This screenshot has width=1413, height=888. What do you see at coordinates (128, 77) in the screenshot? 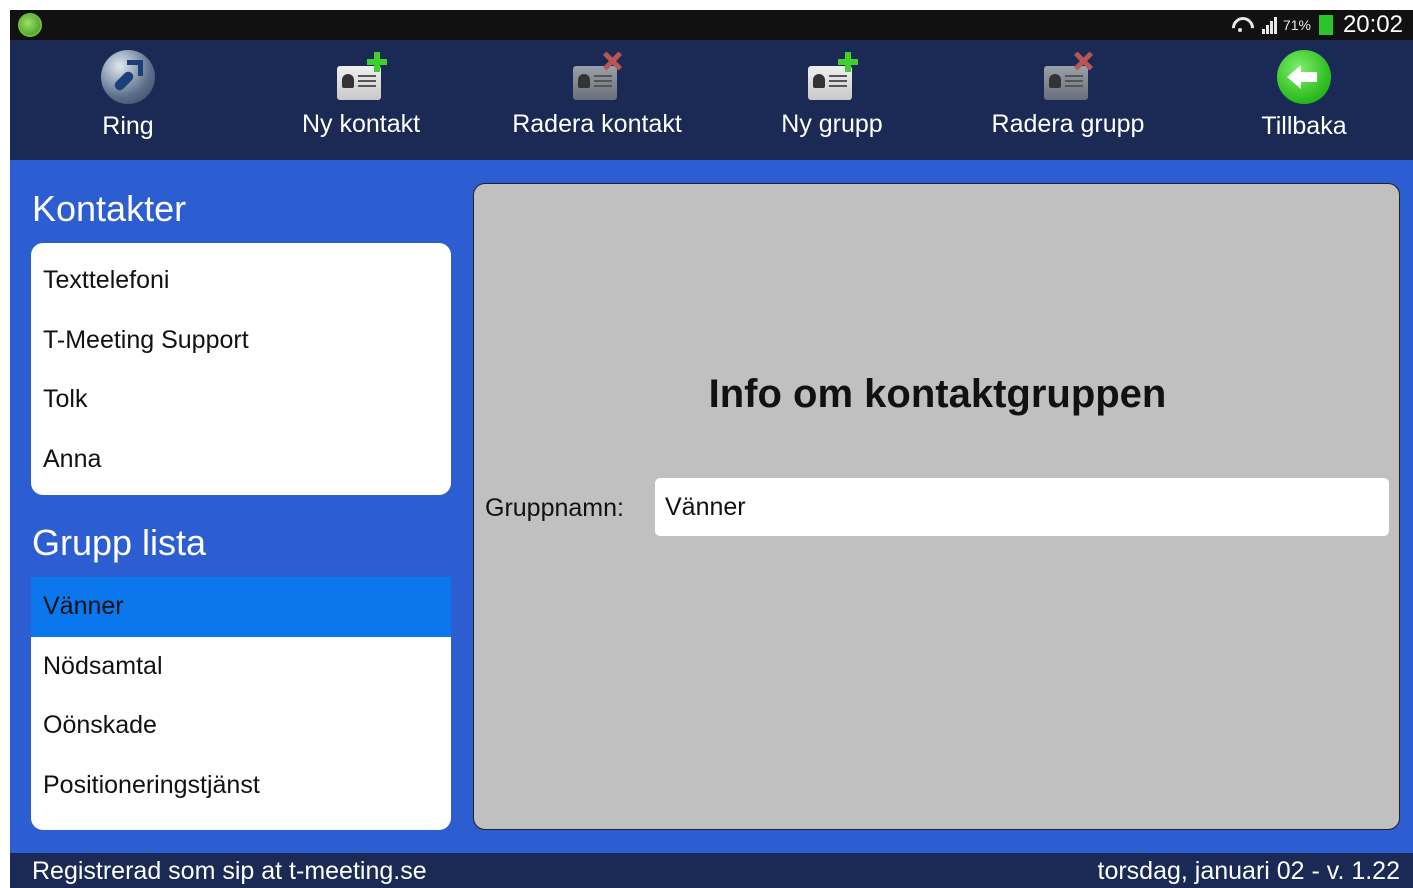
I see `phone-call-icon` at bounding box center [128, 77].